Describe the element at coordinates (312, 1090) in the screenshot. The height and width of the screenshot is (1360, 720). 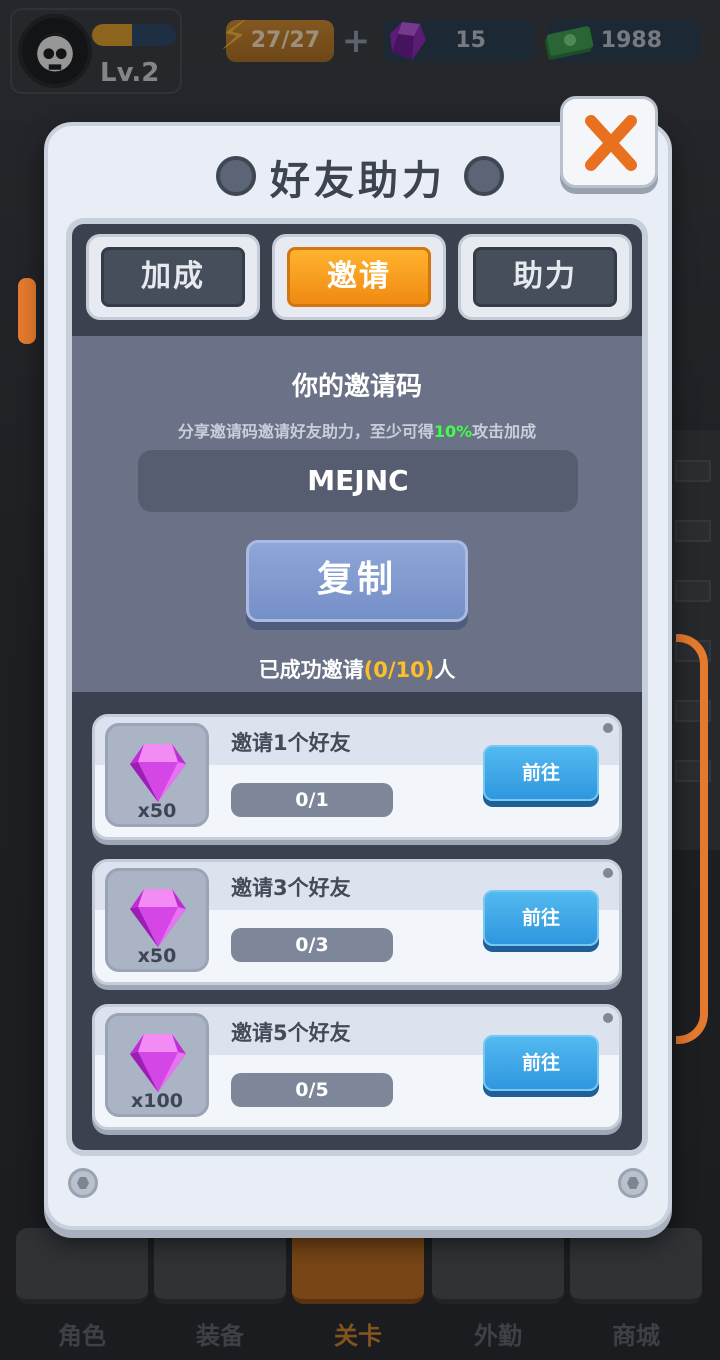
I see `reward-progress: 0/5` at that location.